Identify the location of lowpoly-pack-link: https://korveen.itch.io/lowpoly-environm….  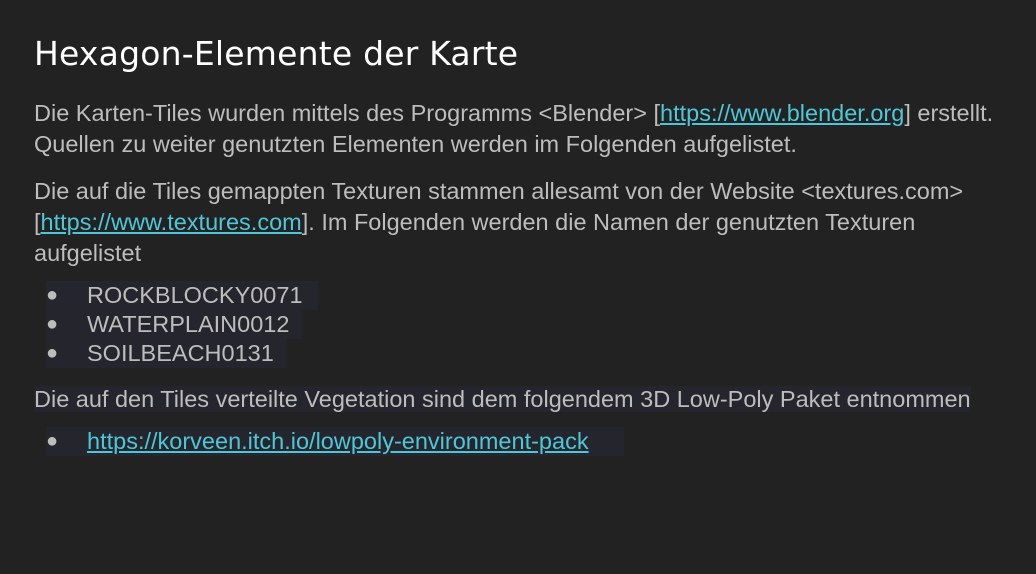
(338, 441).